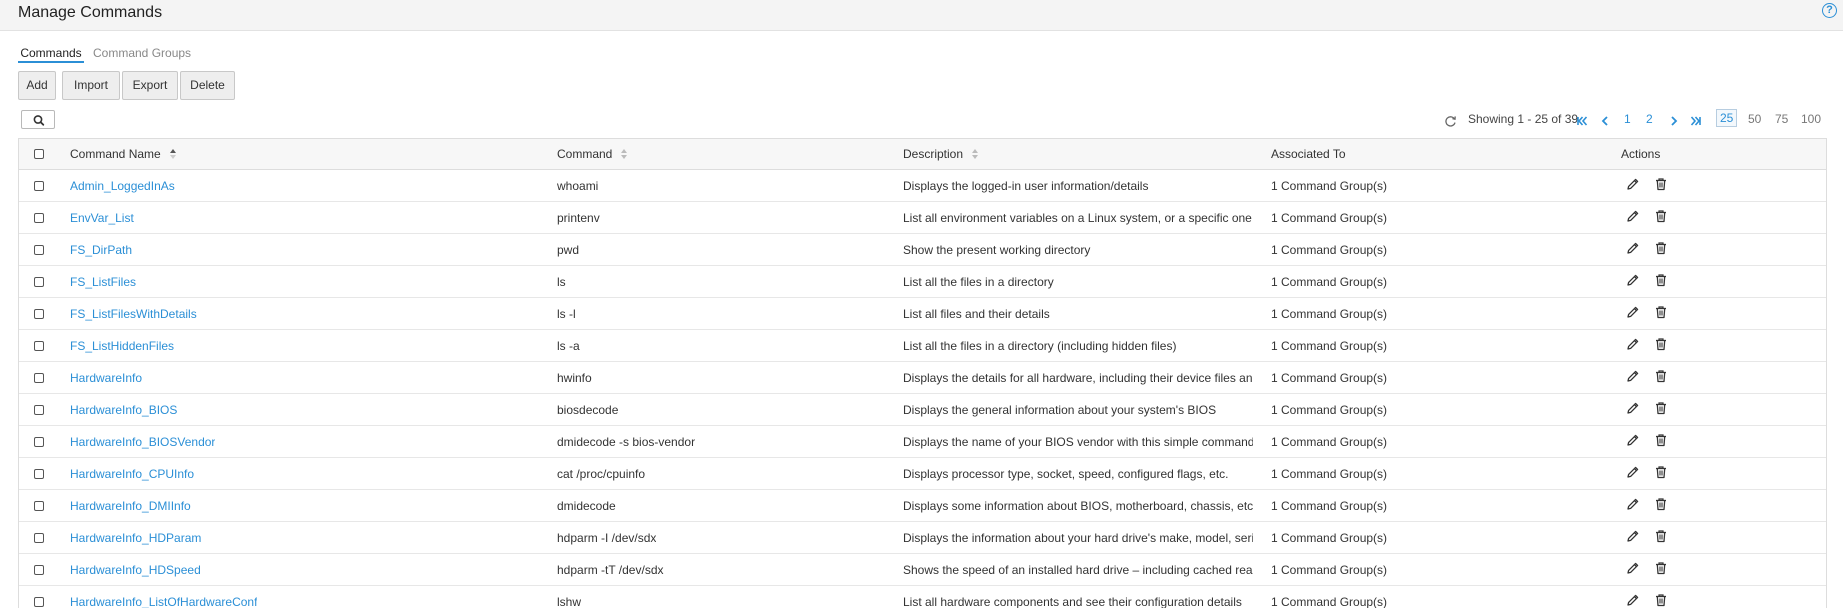 The height and width of the screenshot is (608, 1843). What do you see at coordinates (102, 217) in the screenshot?
I see `command-name-link: EnvVar_List` at bounding box center [102, 217].